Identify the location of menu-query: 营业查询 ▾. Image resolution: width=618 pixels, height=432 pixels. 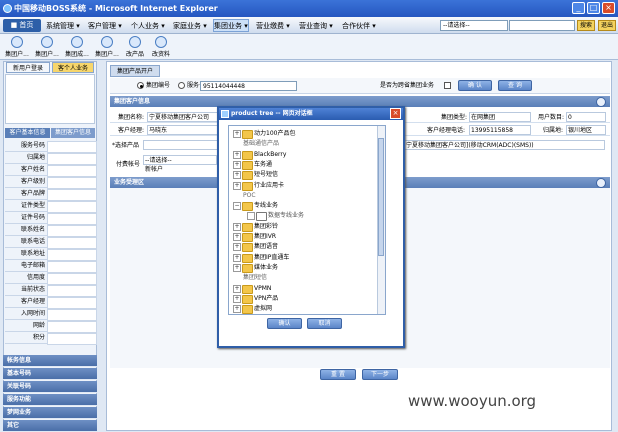
(316, 26).